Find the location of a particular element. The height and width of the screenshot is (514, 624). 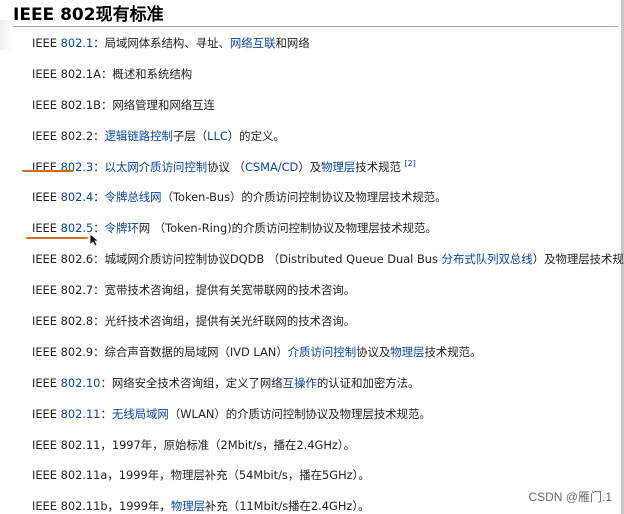

item-text: IEEE 802.11b，1999年， is located at coordinates (101, 506).